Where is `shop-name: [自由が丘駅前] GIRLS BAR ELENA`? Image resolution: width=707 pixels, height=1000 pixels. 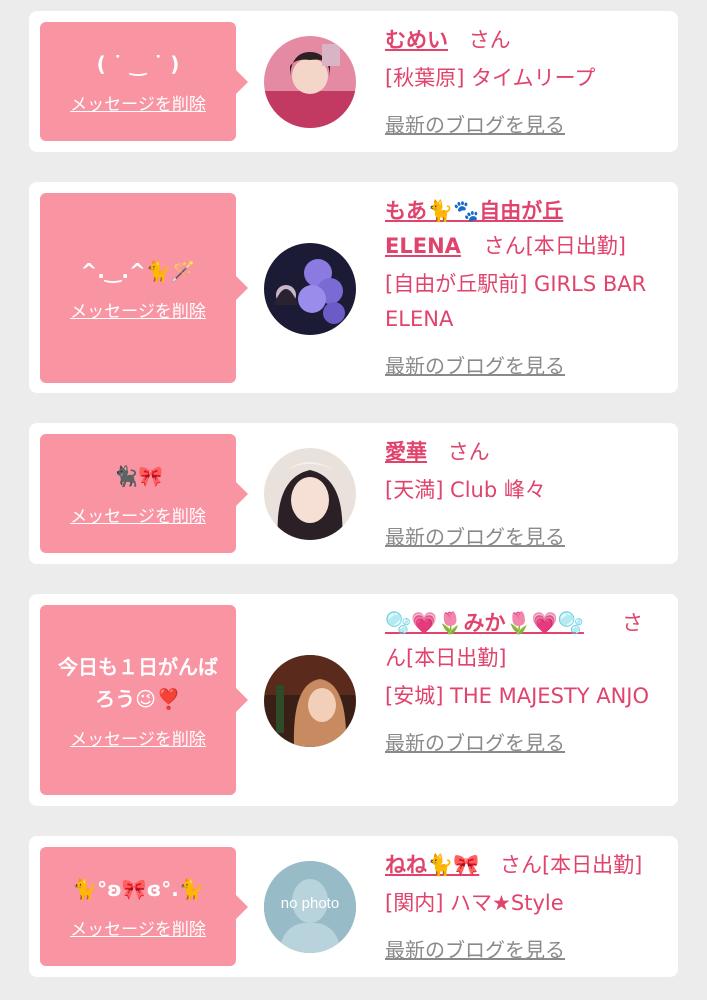
shop-name: [自由が丘駅前] GIRLS BAR ELENA is located at coordinates (516, 301).